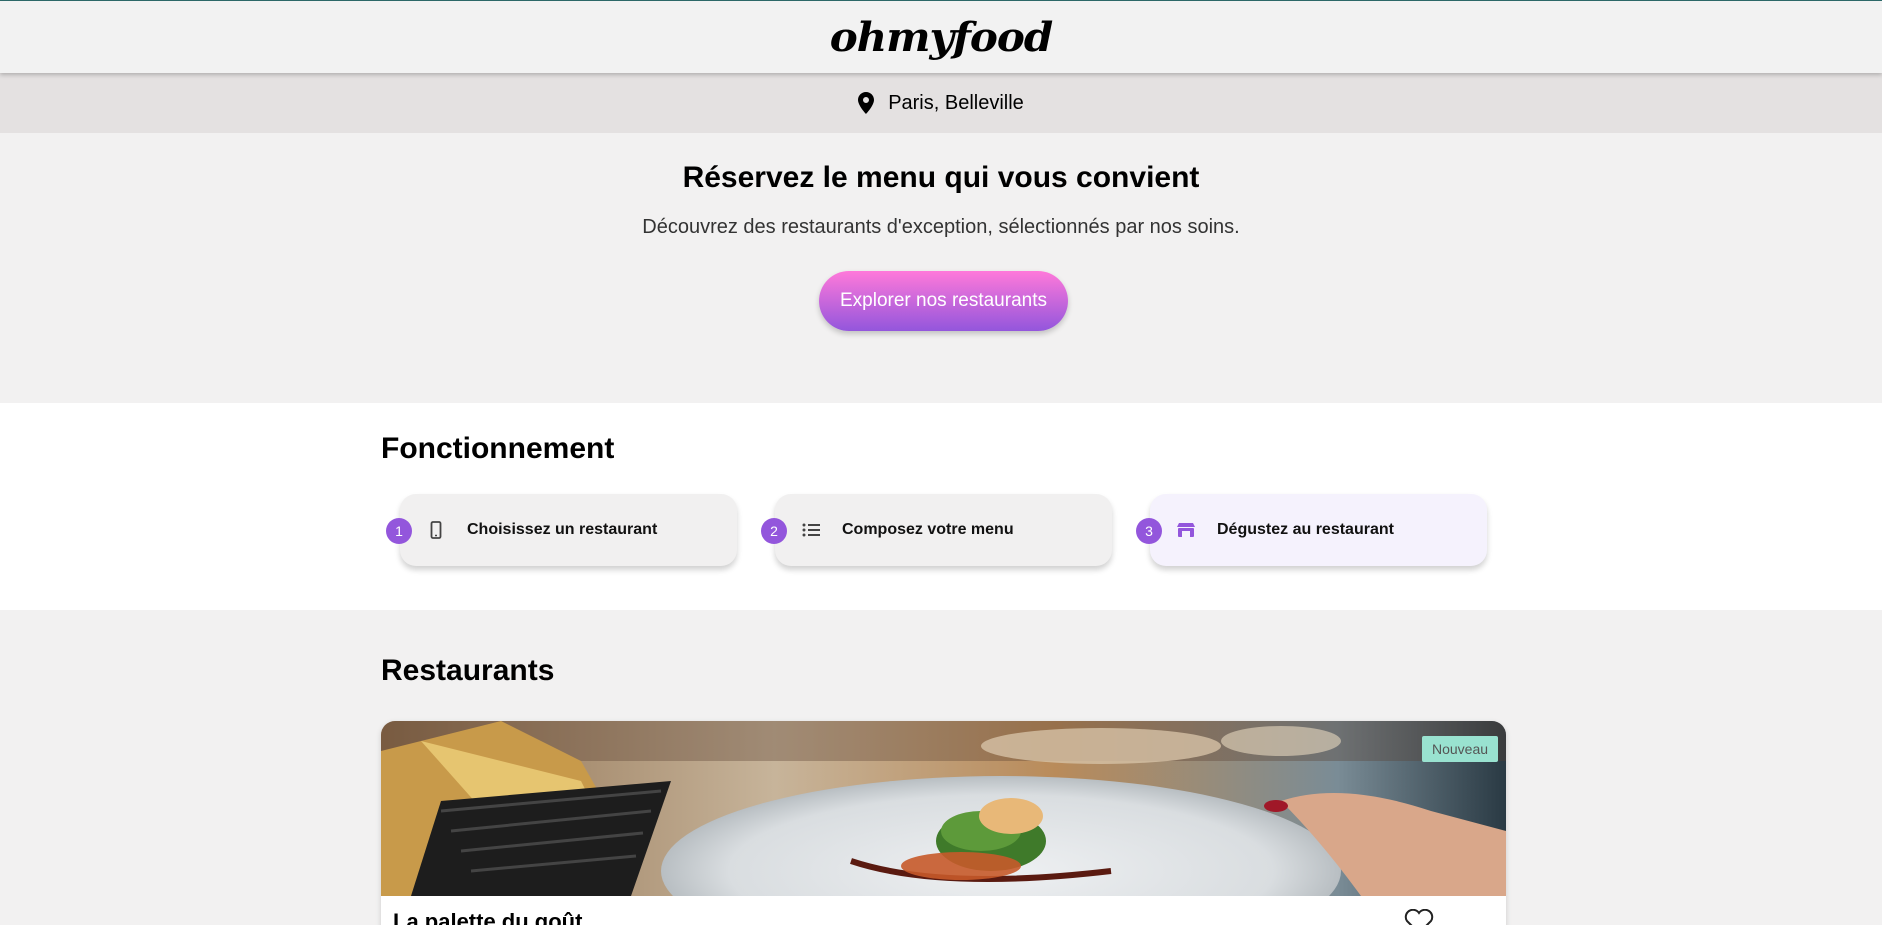  I want to click on list-icon, so click(811, 530).